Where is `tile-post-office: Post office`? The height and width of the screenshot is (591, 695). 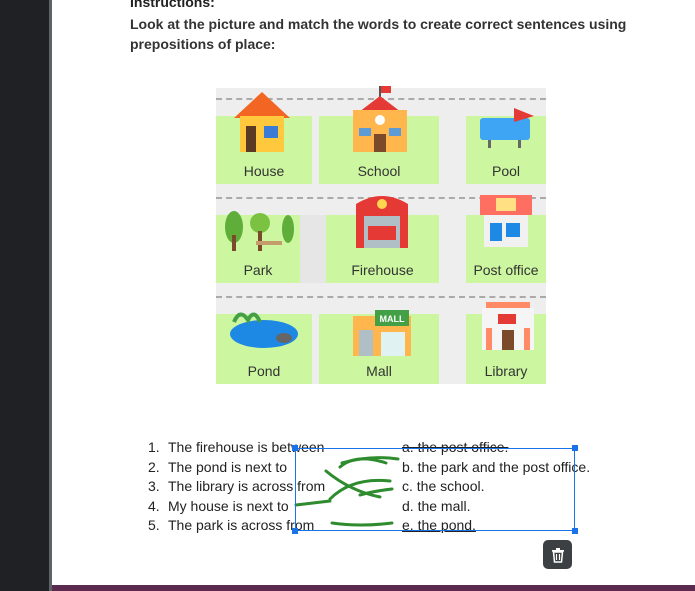 tile-post-office: Post office is located at coordinates (506, 239).